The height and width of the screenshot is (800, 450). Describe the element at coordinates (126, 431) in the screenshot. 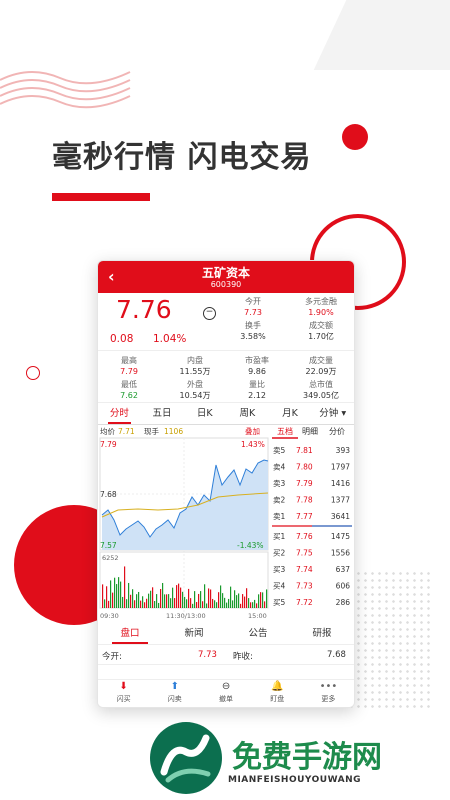

I see `avg-value: 7.71` at that location.